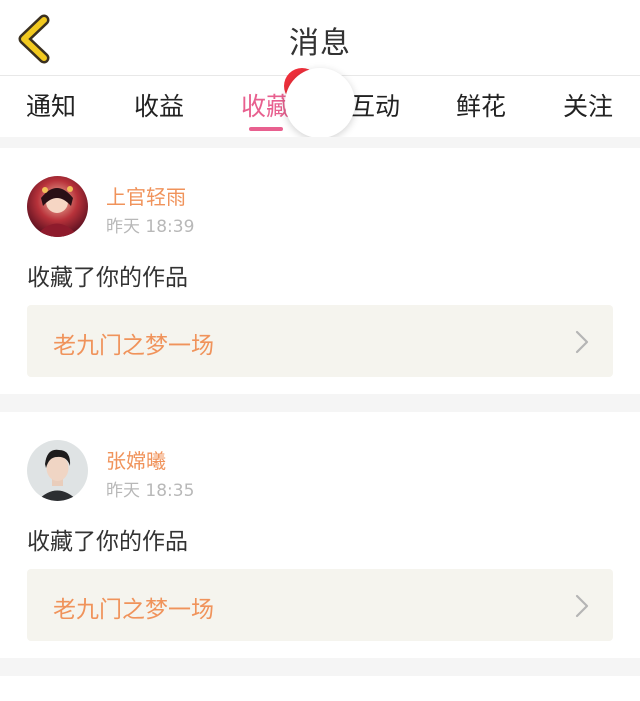  What do you see at coordinates (320, 43) in the screenshot?
I see `page-title: 消息` at bounding box center [320, 43].